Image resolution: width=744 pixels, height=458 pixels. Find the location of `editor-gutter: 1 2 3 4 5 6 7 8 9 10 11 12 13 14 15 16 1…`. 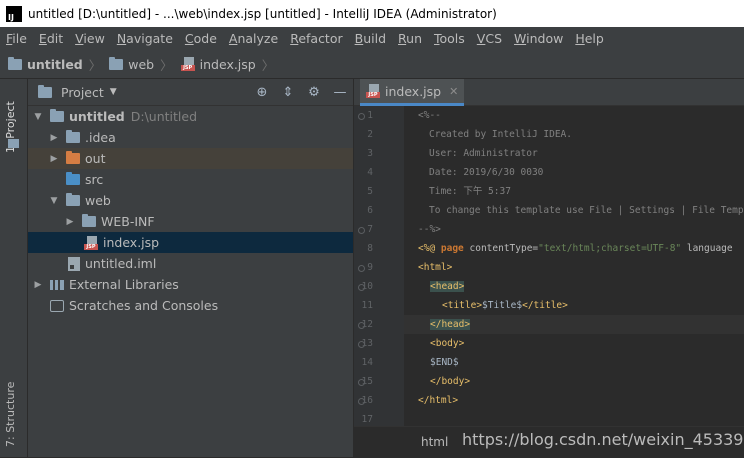

editor-gutter: 1 2 3 4 5 6 7 8 9 10 11 12 13 14 15 16 1… is located at coordinates (379, 266).